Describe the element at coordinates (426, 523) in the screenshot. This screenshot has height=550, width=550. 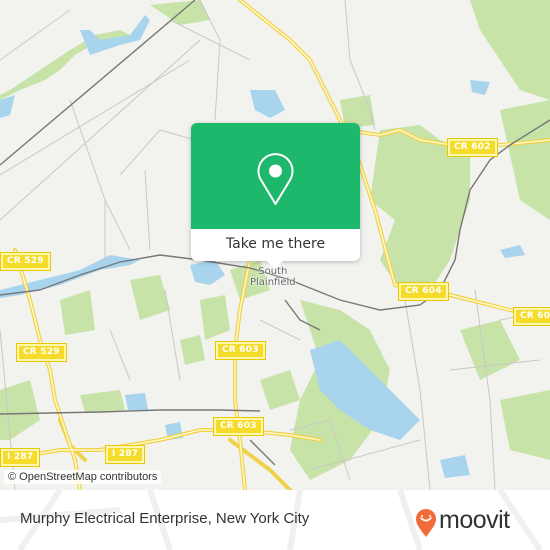
I see `moovit-pin-icon` at that location.